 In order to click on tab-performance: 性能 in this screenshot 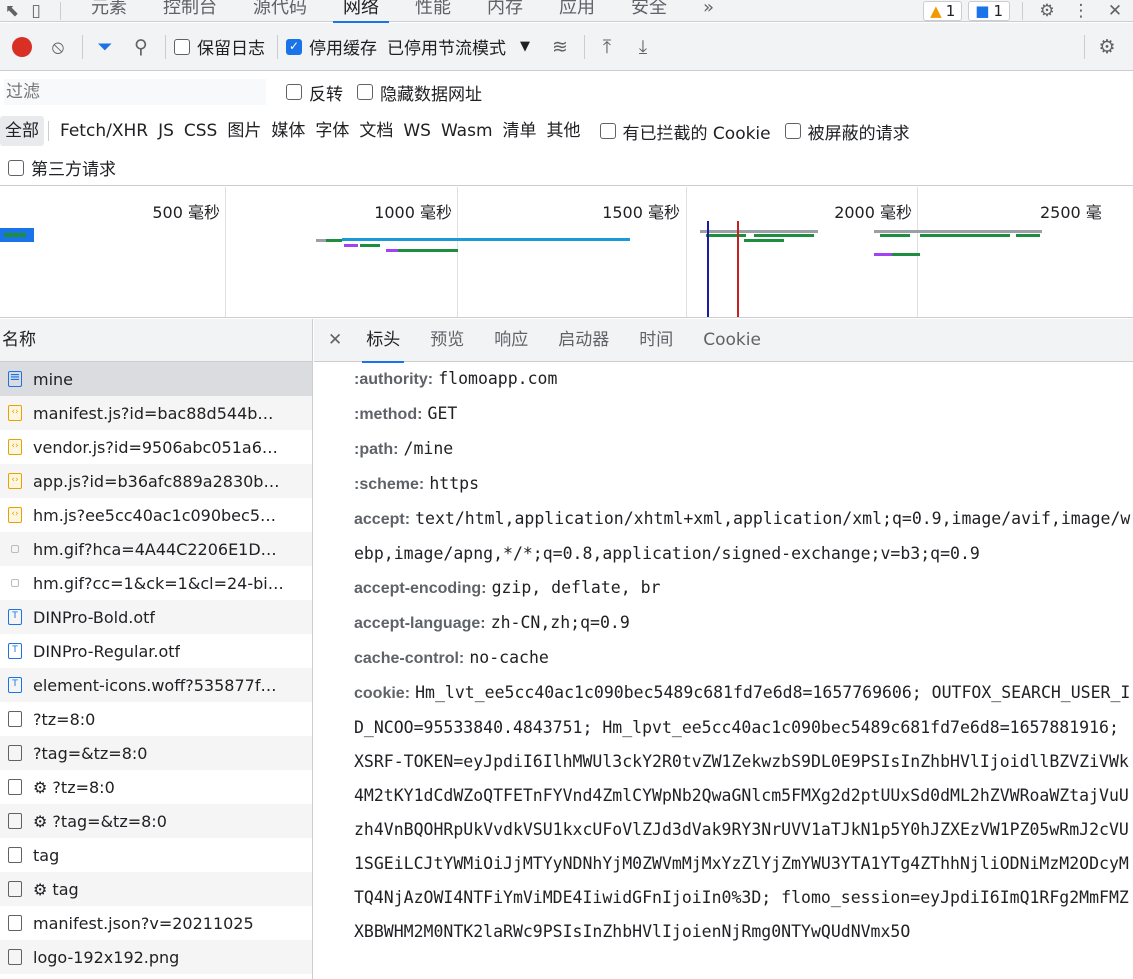, I will do `click(433, 11)`.